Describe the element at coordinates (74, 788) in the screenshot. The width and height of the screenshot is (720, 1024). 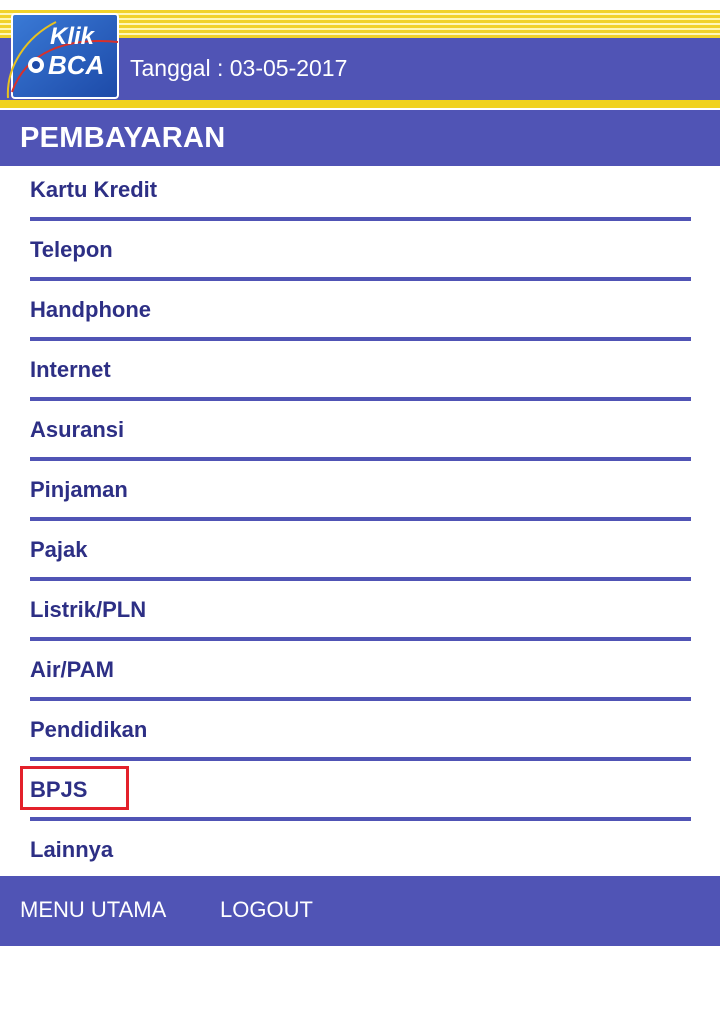
I see `bpjs-highlight-box` at that location.